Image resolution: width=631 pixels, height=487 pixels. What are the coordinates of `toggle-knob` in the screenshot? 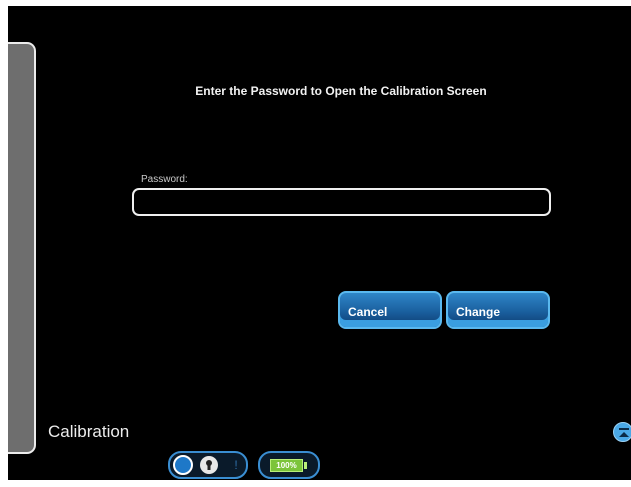 It's located at (183, 465).